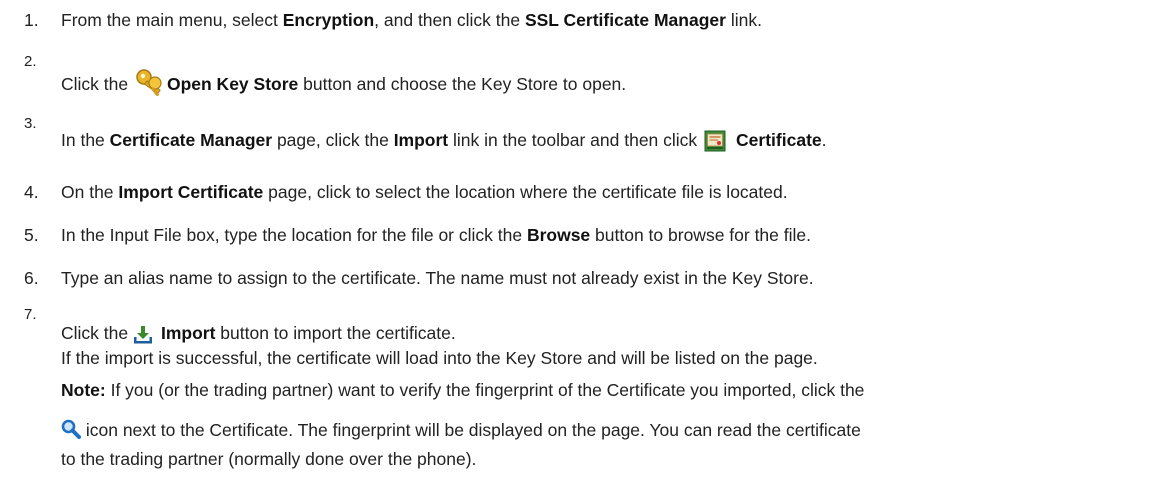 The width and height of the screenshot is (1162, 485). Describe the element at coordinates (31, 235) in the screenshot. I see `step-number: 5.` at that location.